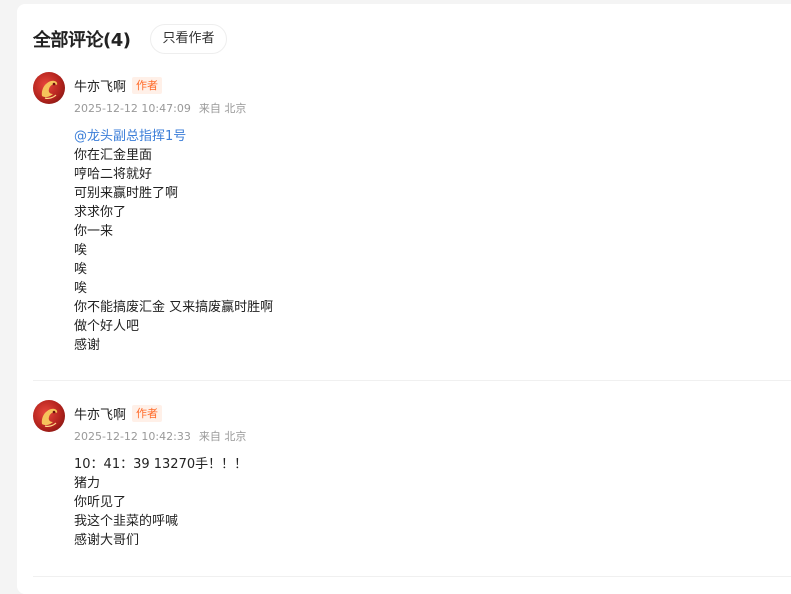 The image size is (791, 594). What do you see at coordinates (126, 521) in the screenshot?
I see `comment-line: 我这个韭菜的呼喊` at bounding box center [126, 521].